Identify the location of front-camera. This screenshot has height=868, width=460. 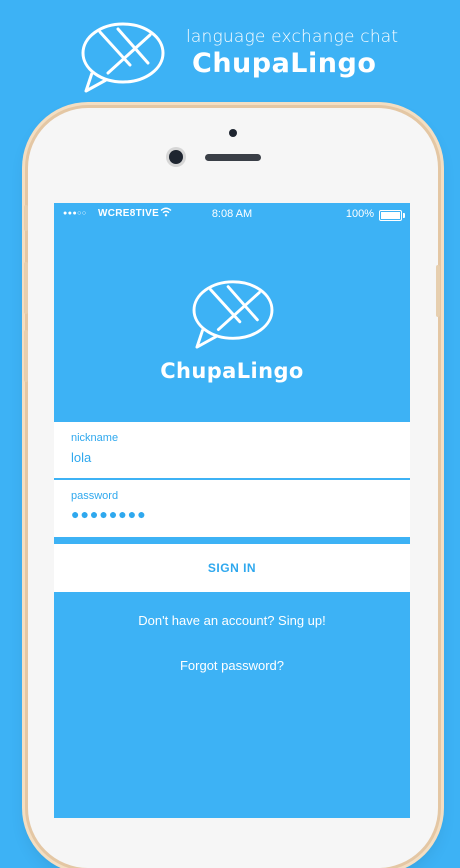
(176, 157).